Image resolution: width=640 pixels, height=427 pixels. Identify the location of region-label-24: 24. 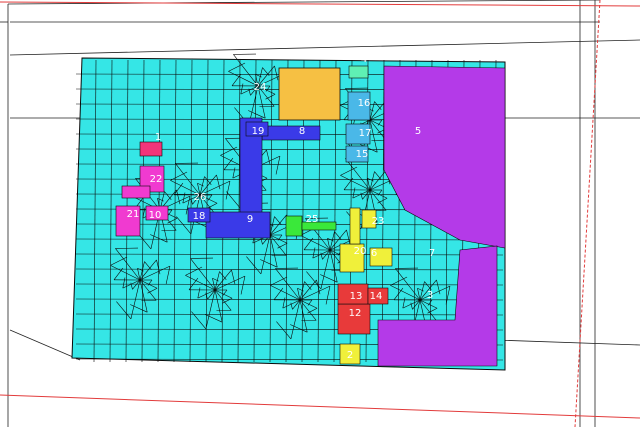
(260, 87).